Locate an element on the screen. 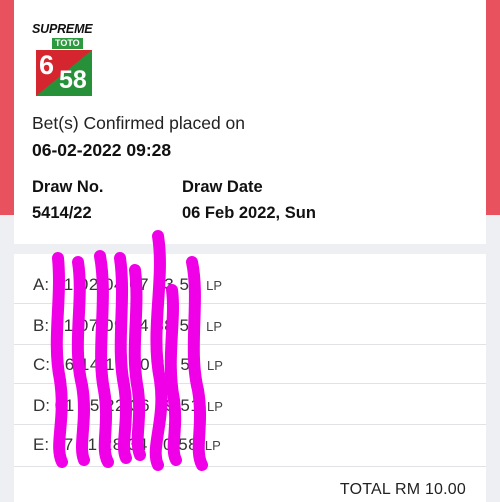 The height and width of the screenshot is (502, 500). logo-tile: 6 58 is located at coordinates (64, 73).